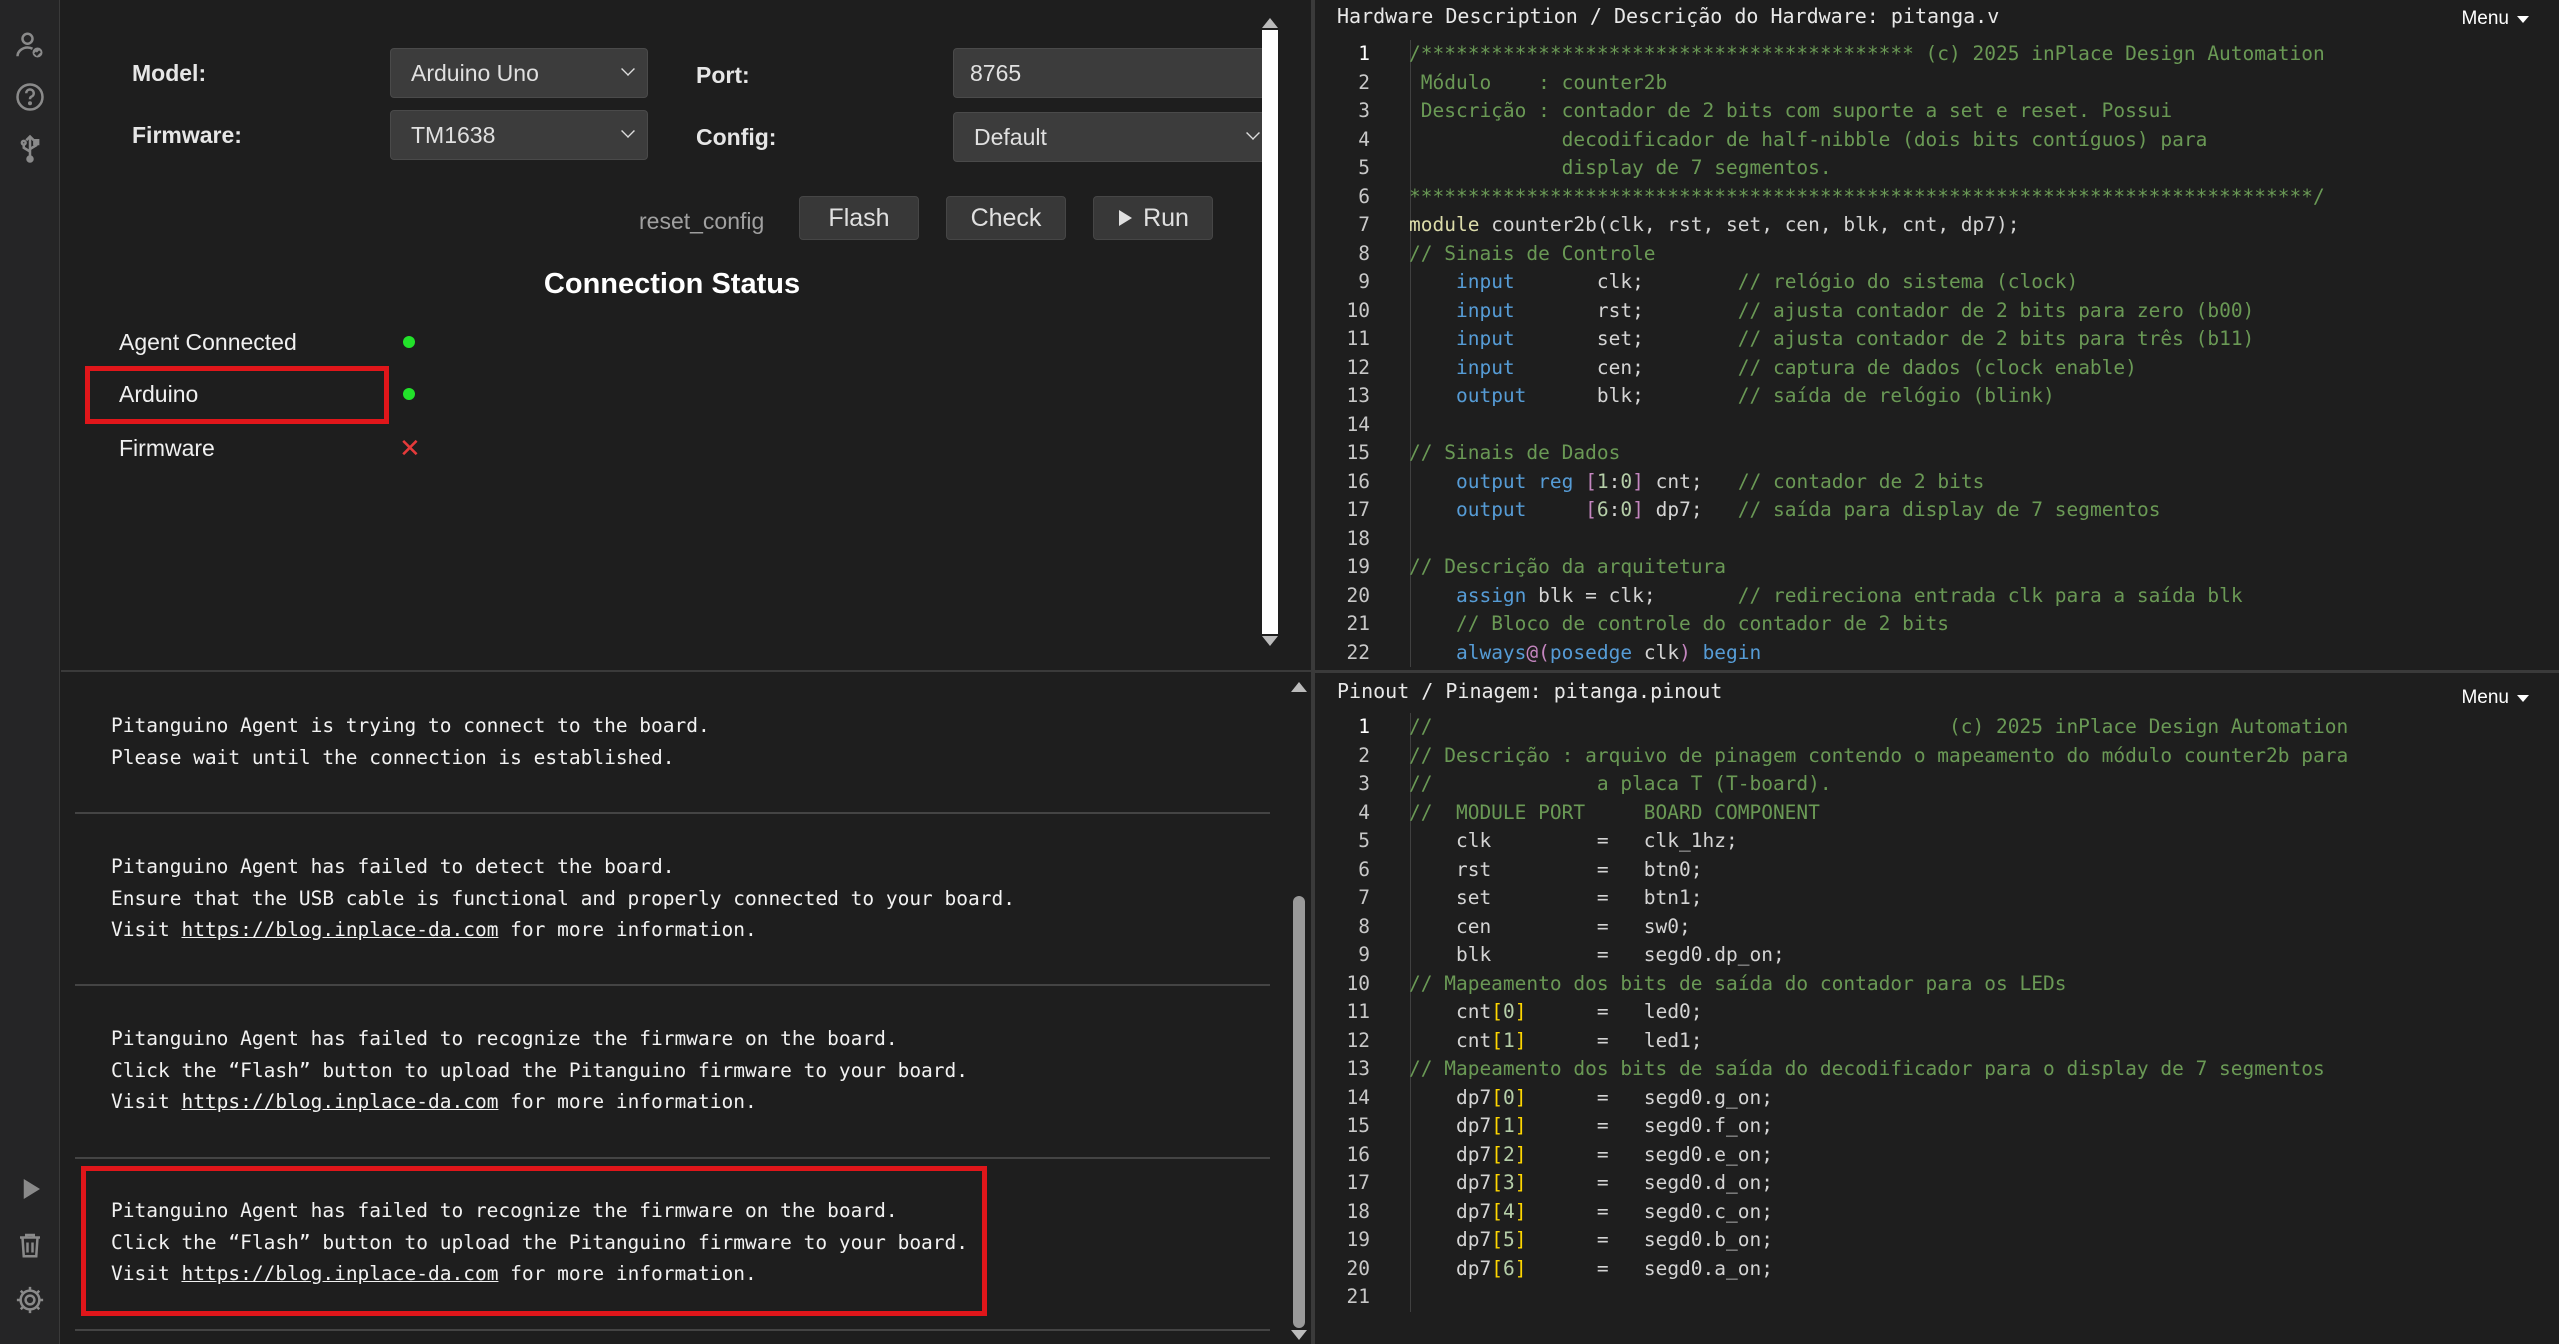  I want to click on code-line: 8 // Sinais de Controle, so click(1937, 253).